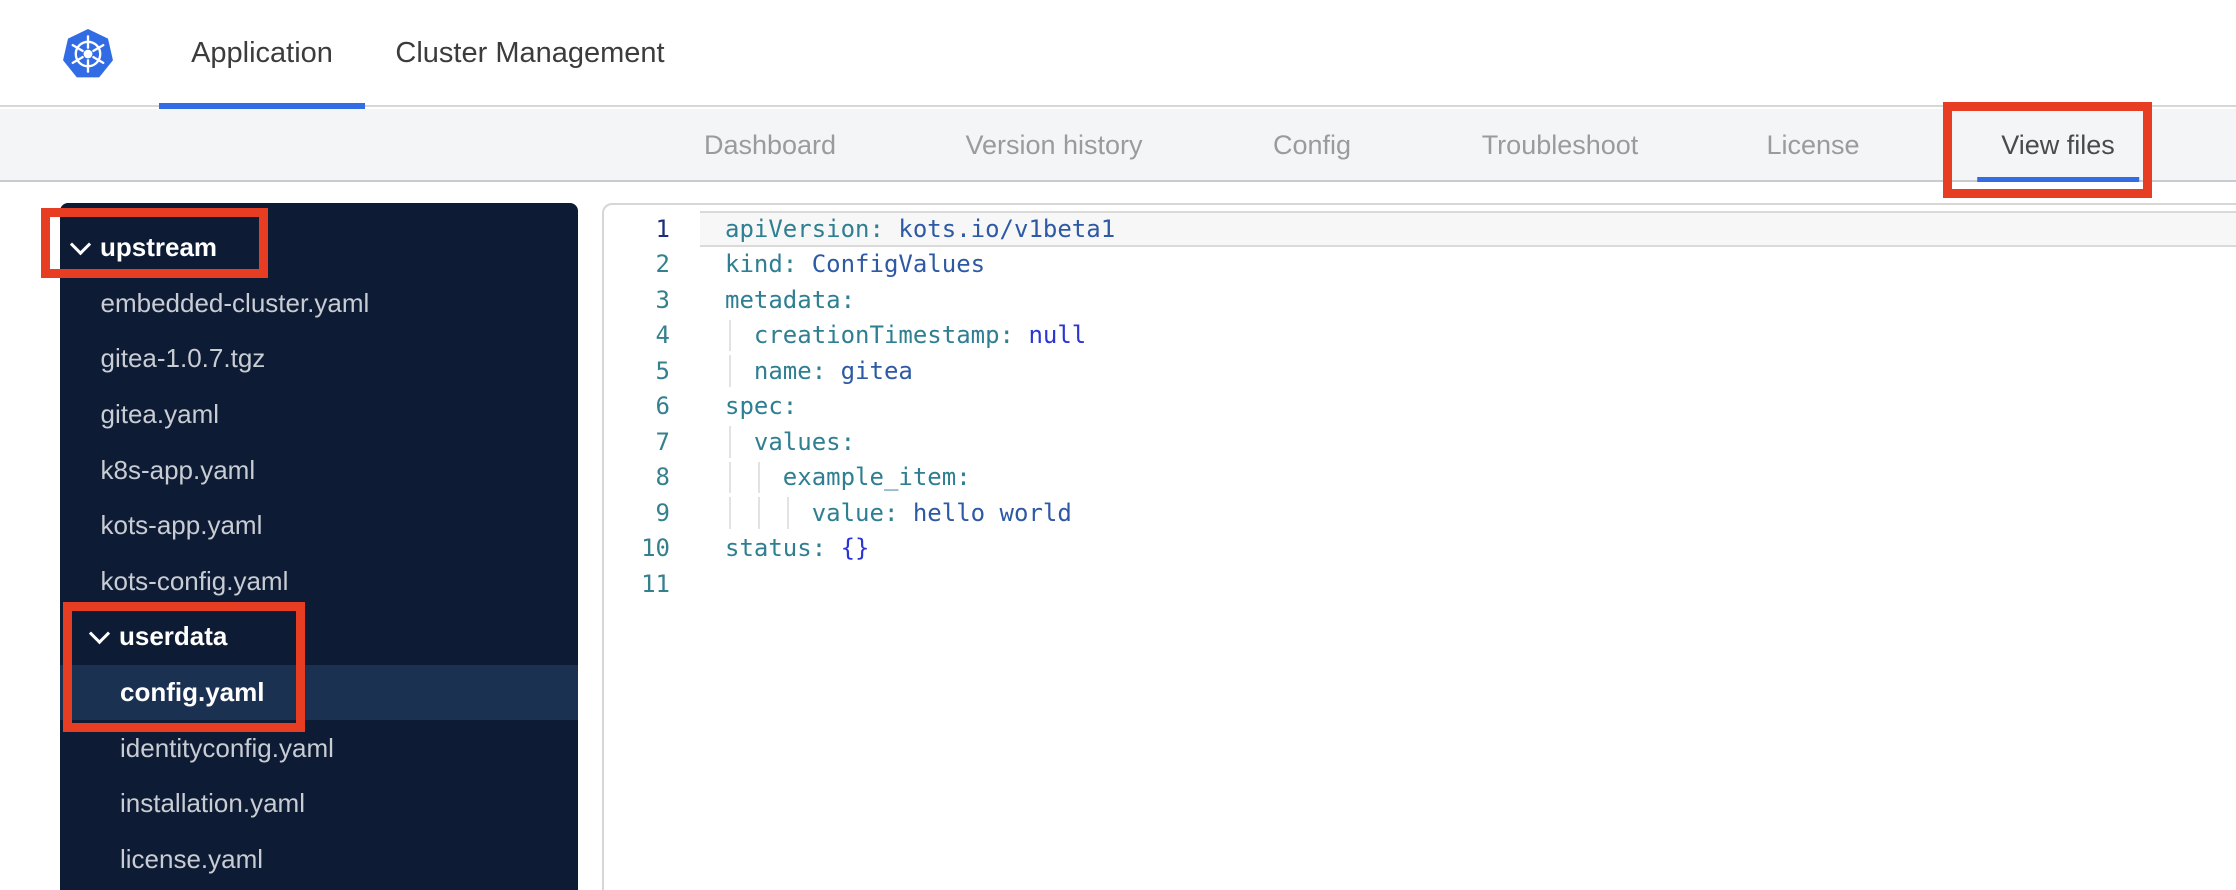  Describe the element at coordinates (88, 54) in the screenshot. I see `kubernetes-logo-icon` at that location.